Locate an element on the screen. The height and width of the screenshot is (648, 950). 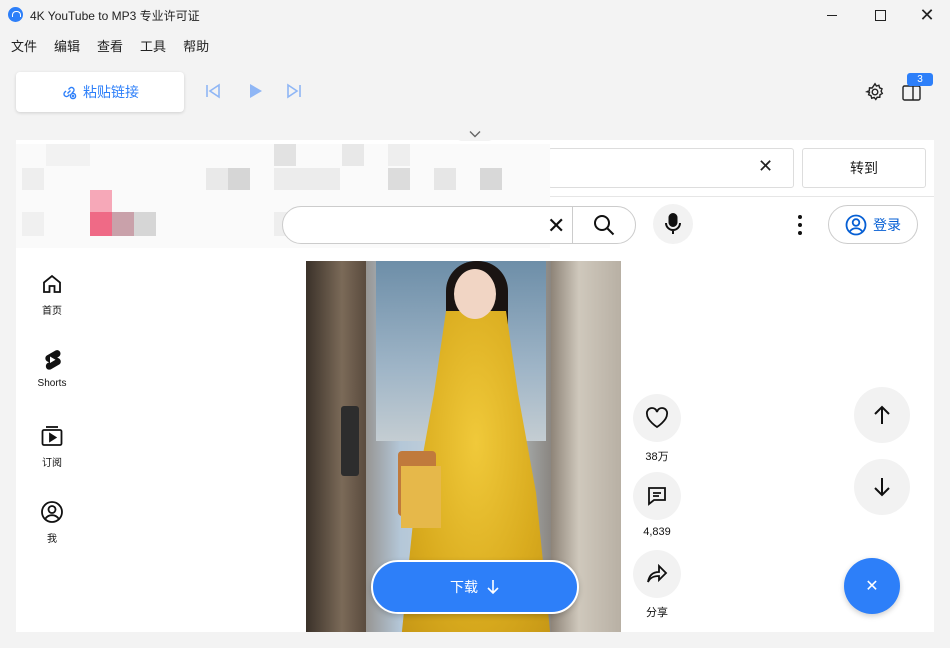
more-options-icon is located at coordinates (800, 225).